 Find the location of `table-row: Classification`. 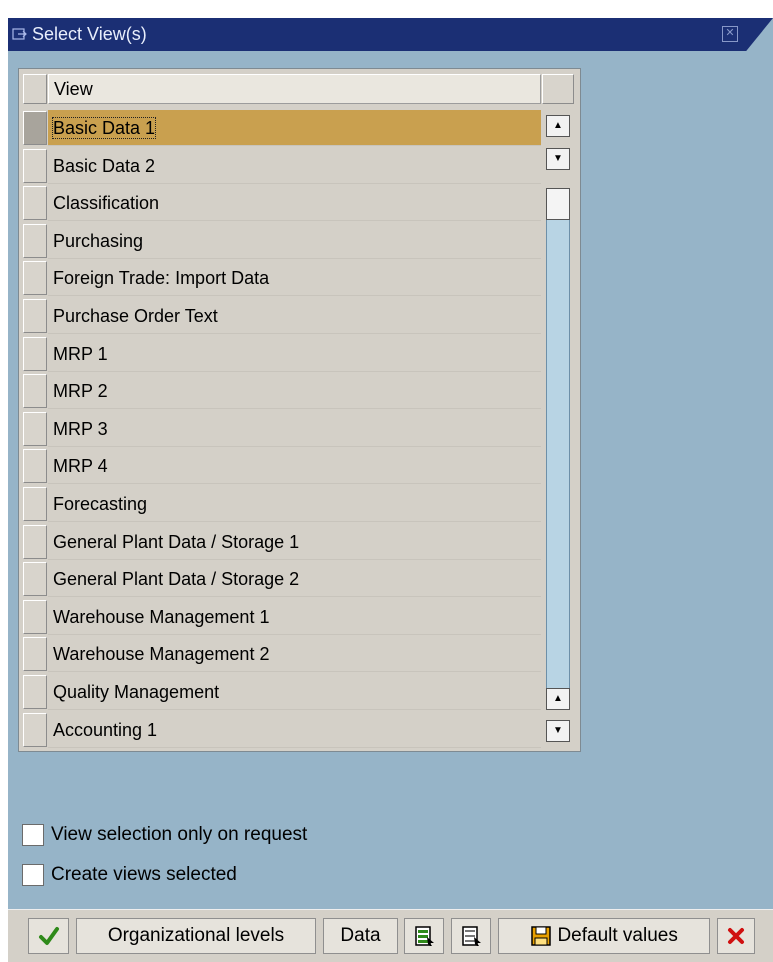

table-row: Classification is located at coordinates (280, 203).